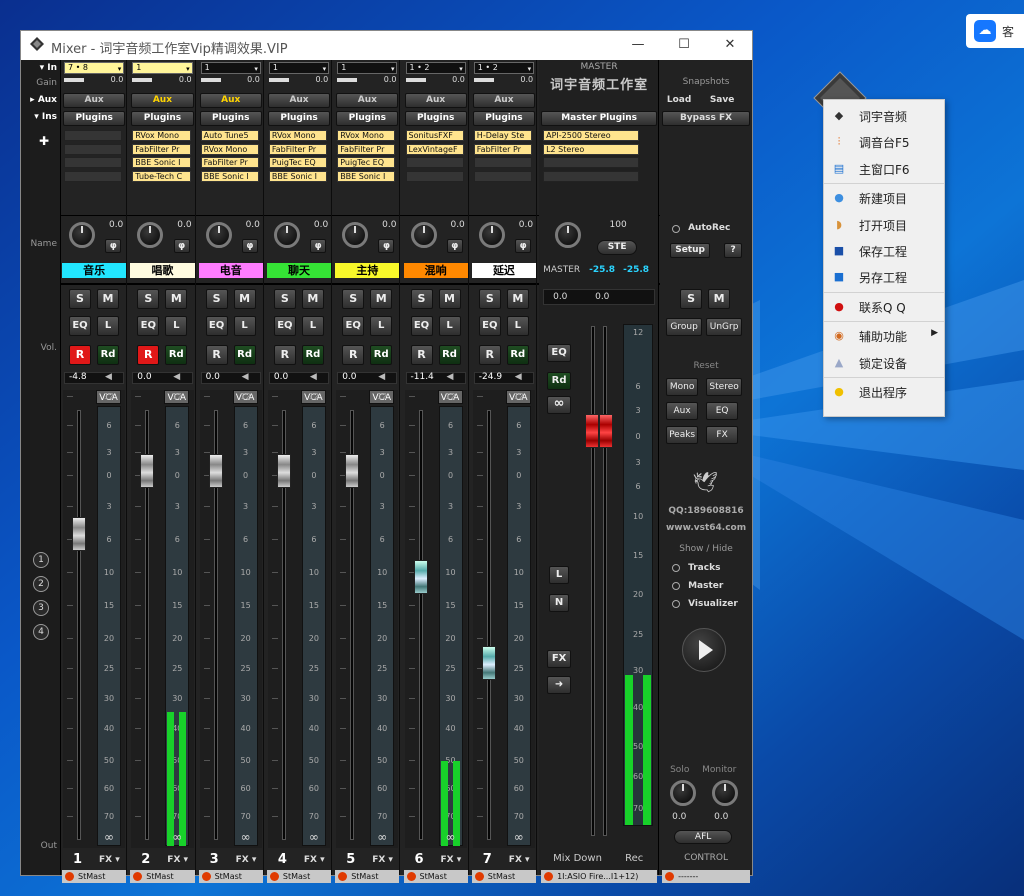  Describe the element at coordinates (559, 353) in the screenshot. I see `master-eq-button: EQ` at that location.